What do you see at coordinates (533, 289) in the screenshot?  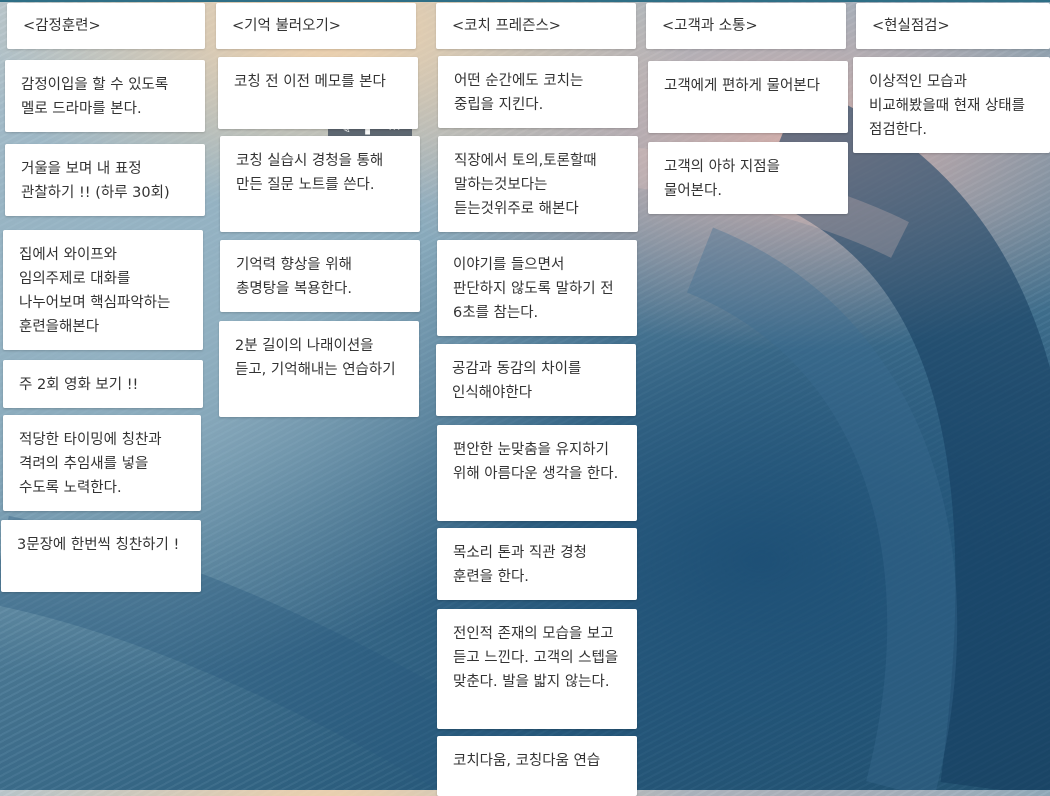 I see `card-text: 이야기를 들으면서 판단하지 않도록 말하기 전 6초를 참는다.` at bounding box center [533, 289].